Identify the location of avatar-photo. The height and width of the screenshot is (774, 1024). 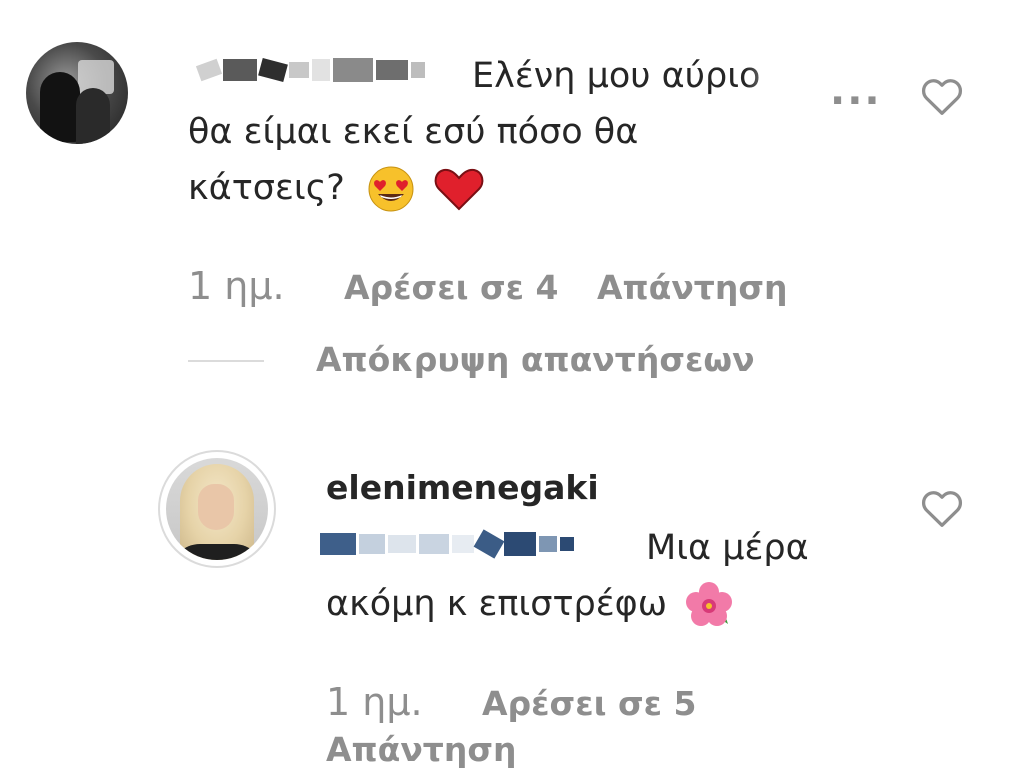
(217, 509).